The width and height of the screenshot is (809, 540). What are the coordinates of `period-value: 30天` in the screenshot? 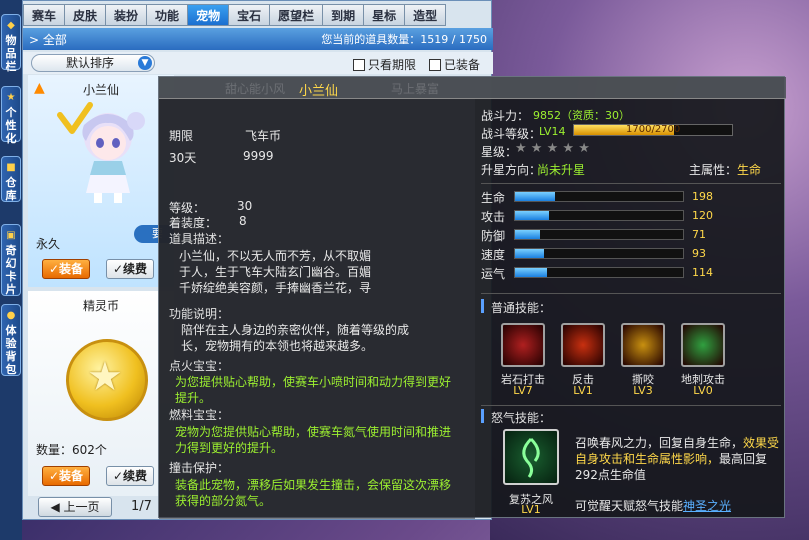 It's located at (183, 158).